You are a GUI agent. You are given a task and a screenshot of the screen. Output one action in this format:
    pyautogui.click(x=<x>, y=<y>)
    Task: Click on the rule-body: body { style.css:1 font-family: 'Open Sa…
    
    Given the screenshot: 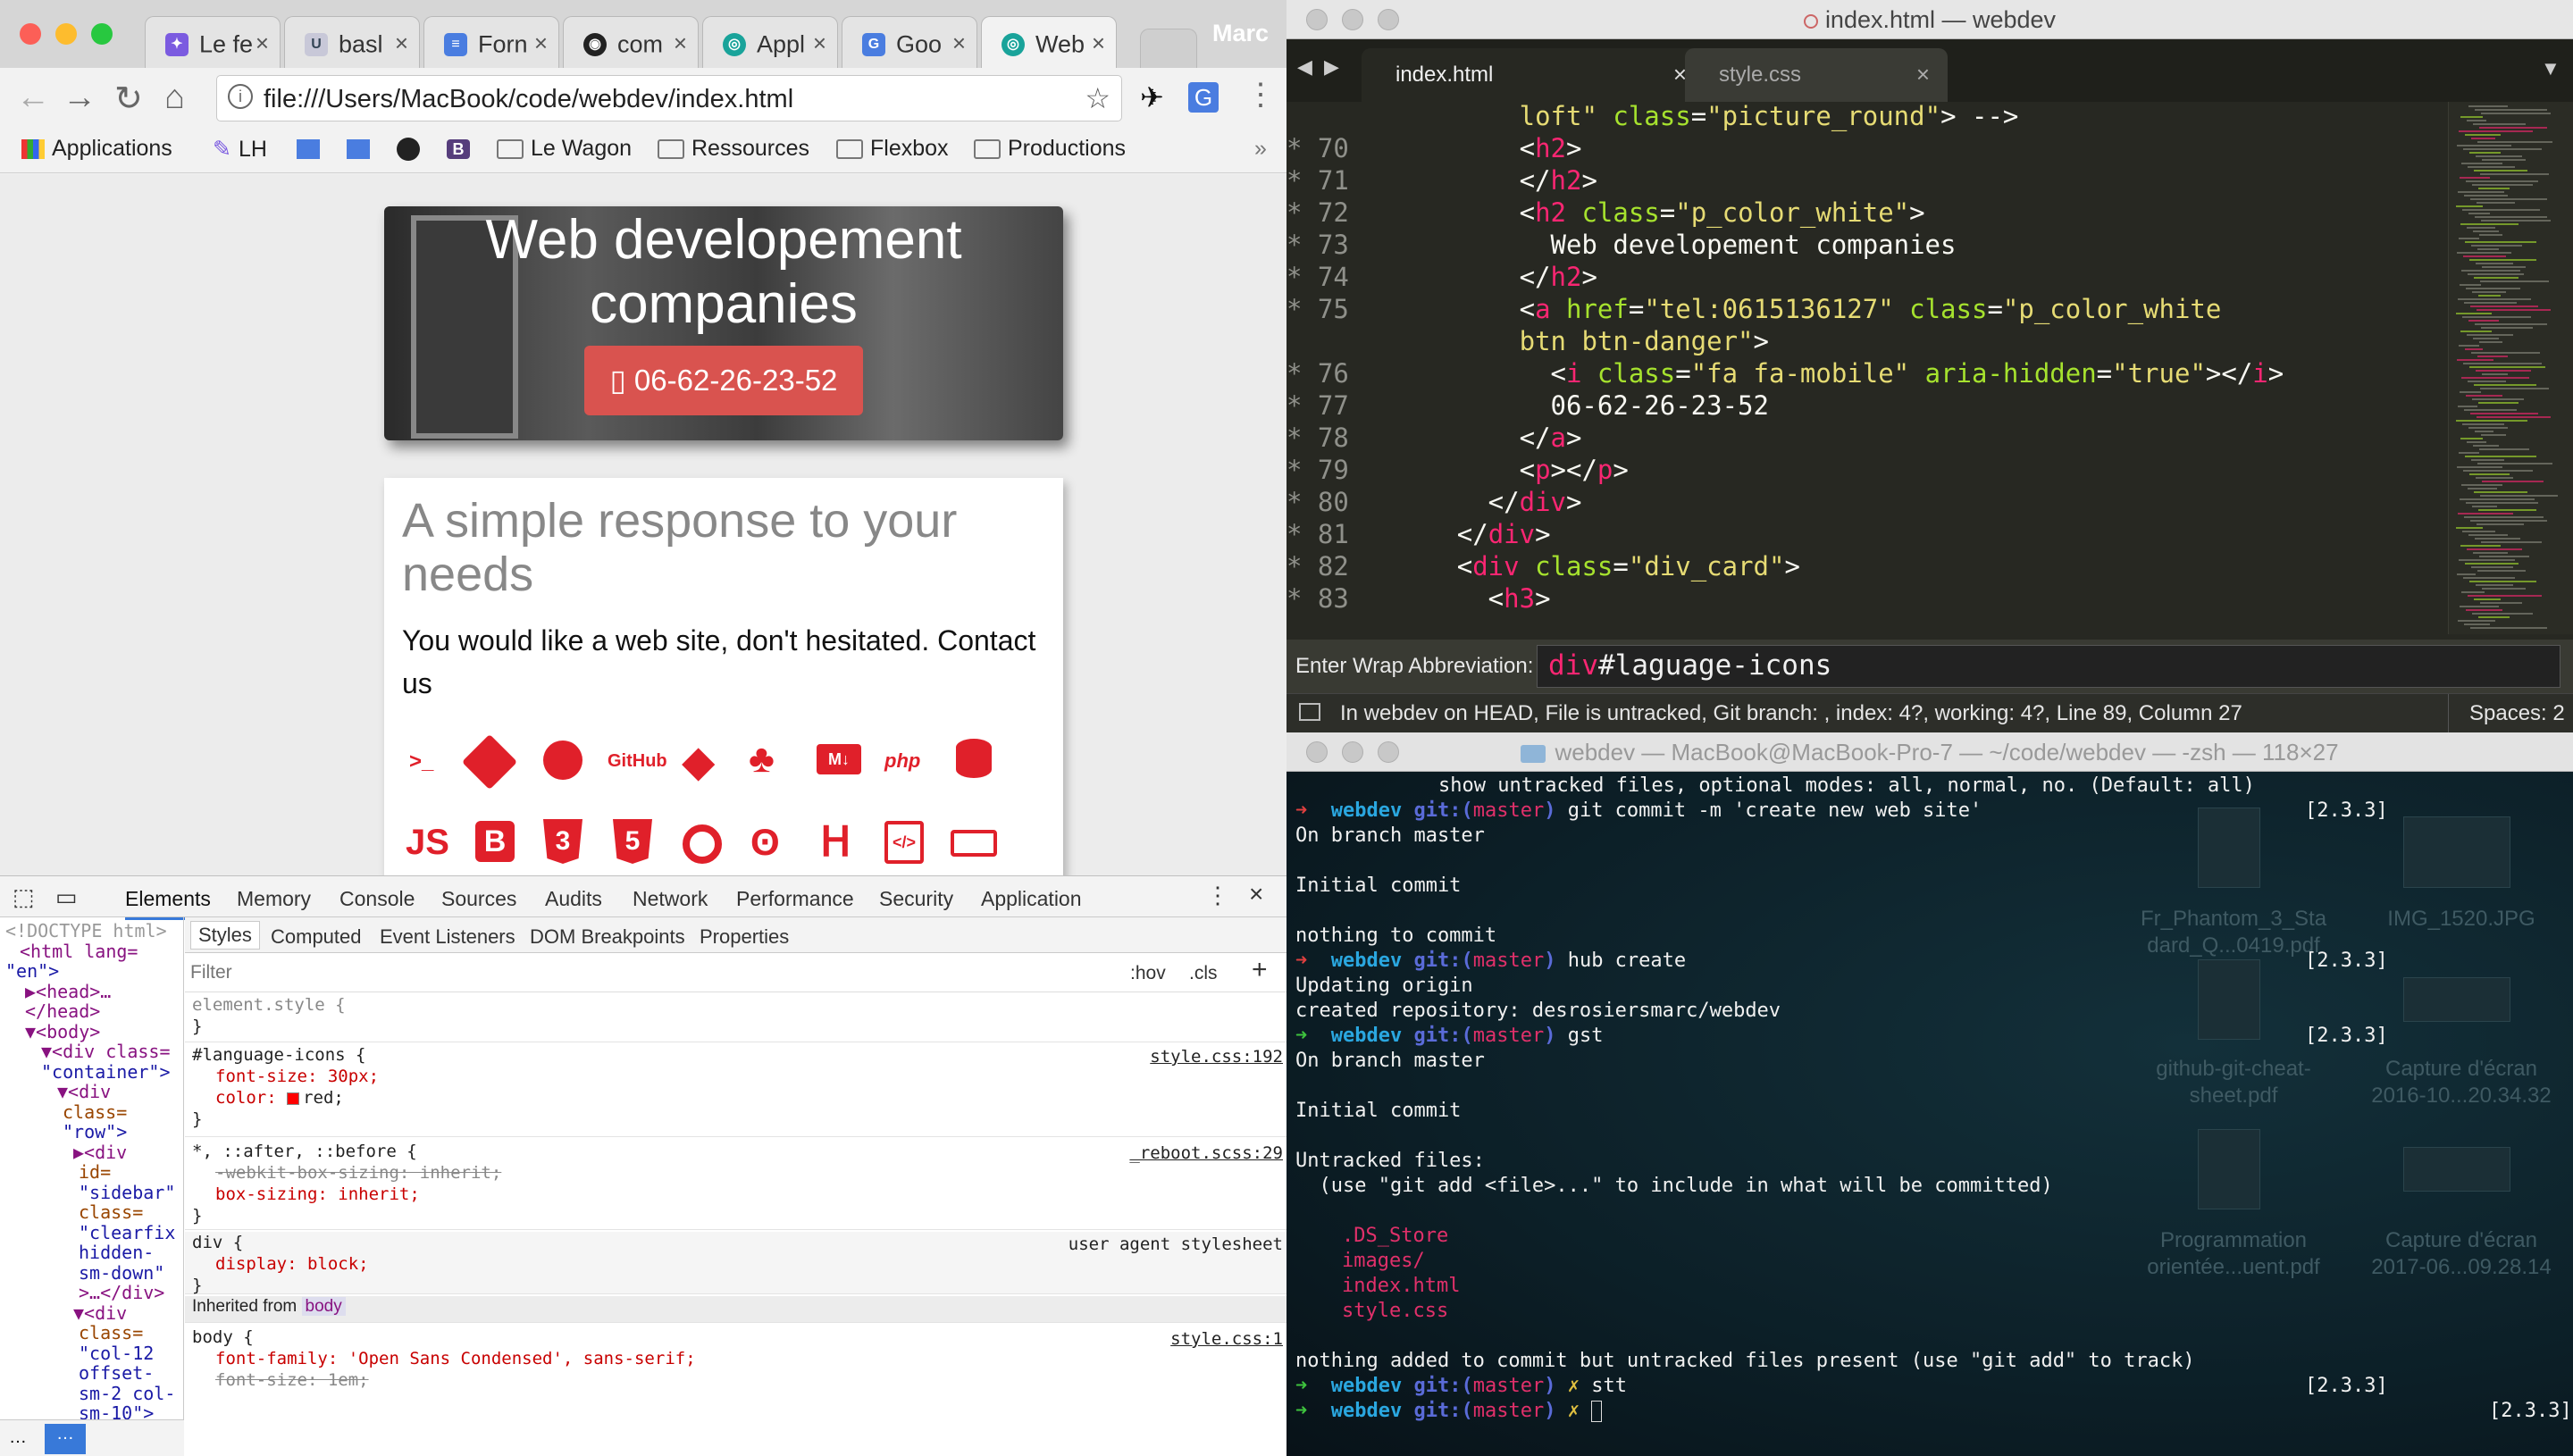 What is the action you would take?
    pyautogui.click(x=735, y=1391)
    